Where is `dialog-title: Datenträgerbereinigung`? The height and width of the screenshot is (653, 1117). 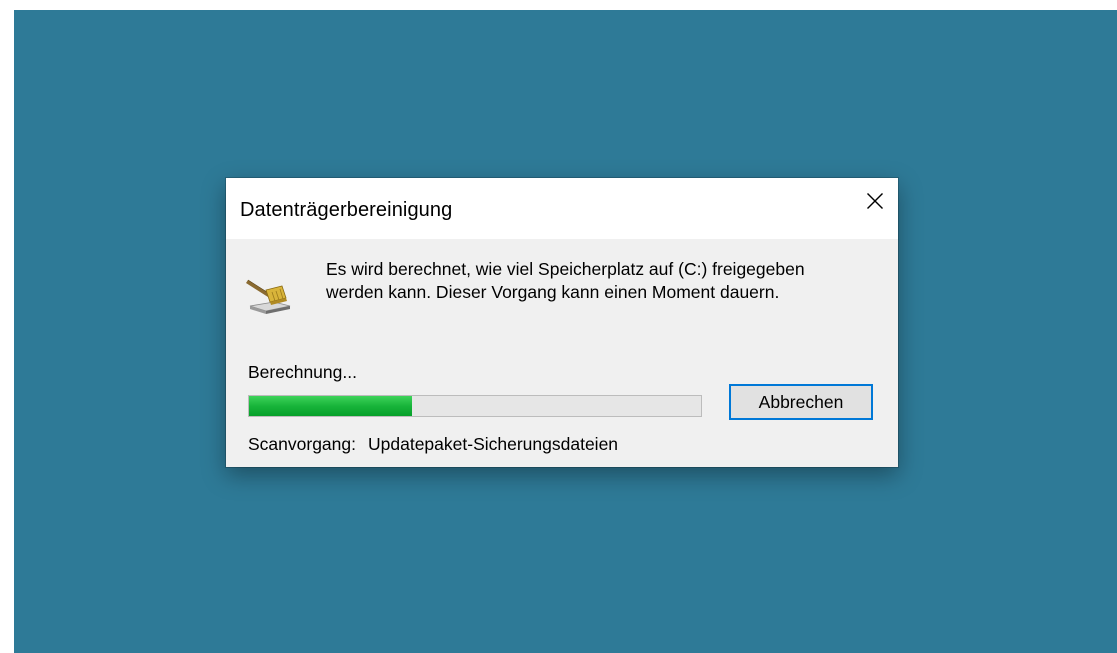
dialog-title: Datenträgerbereinigung is located at coordinates (346, 210).